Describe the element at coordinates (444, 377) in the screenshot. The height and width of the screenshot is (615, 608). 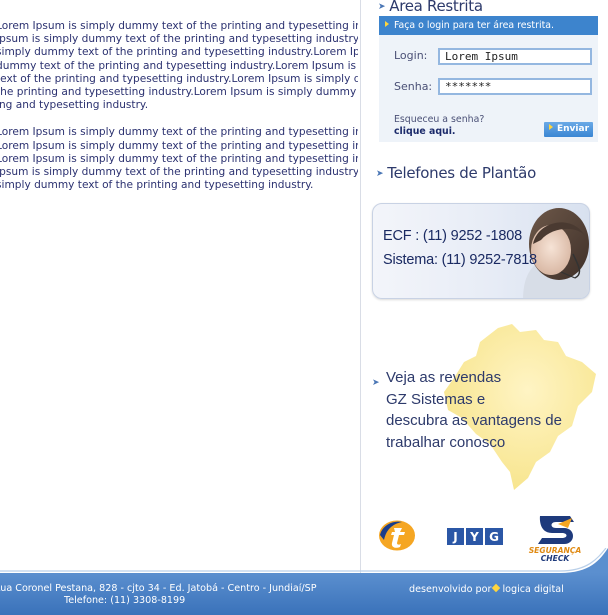
I see `resellers-line: Veja as revendas` at that location.